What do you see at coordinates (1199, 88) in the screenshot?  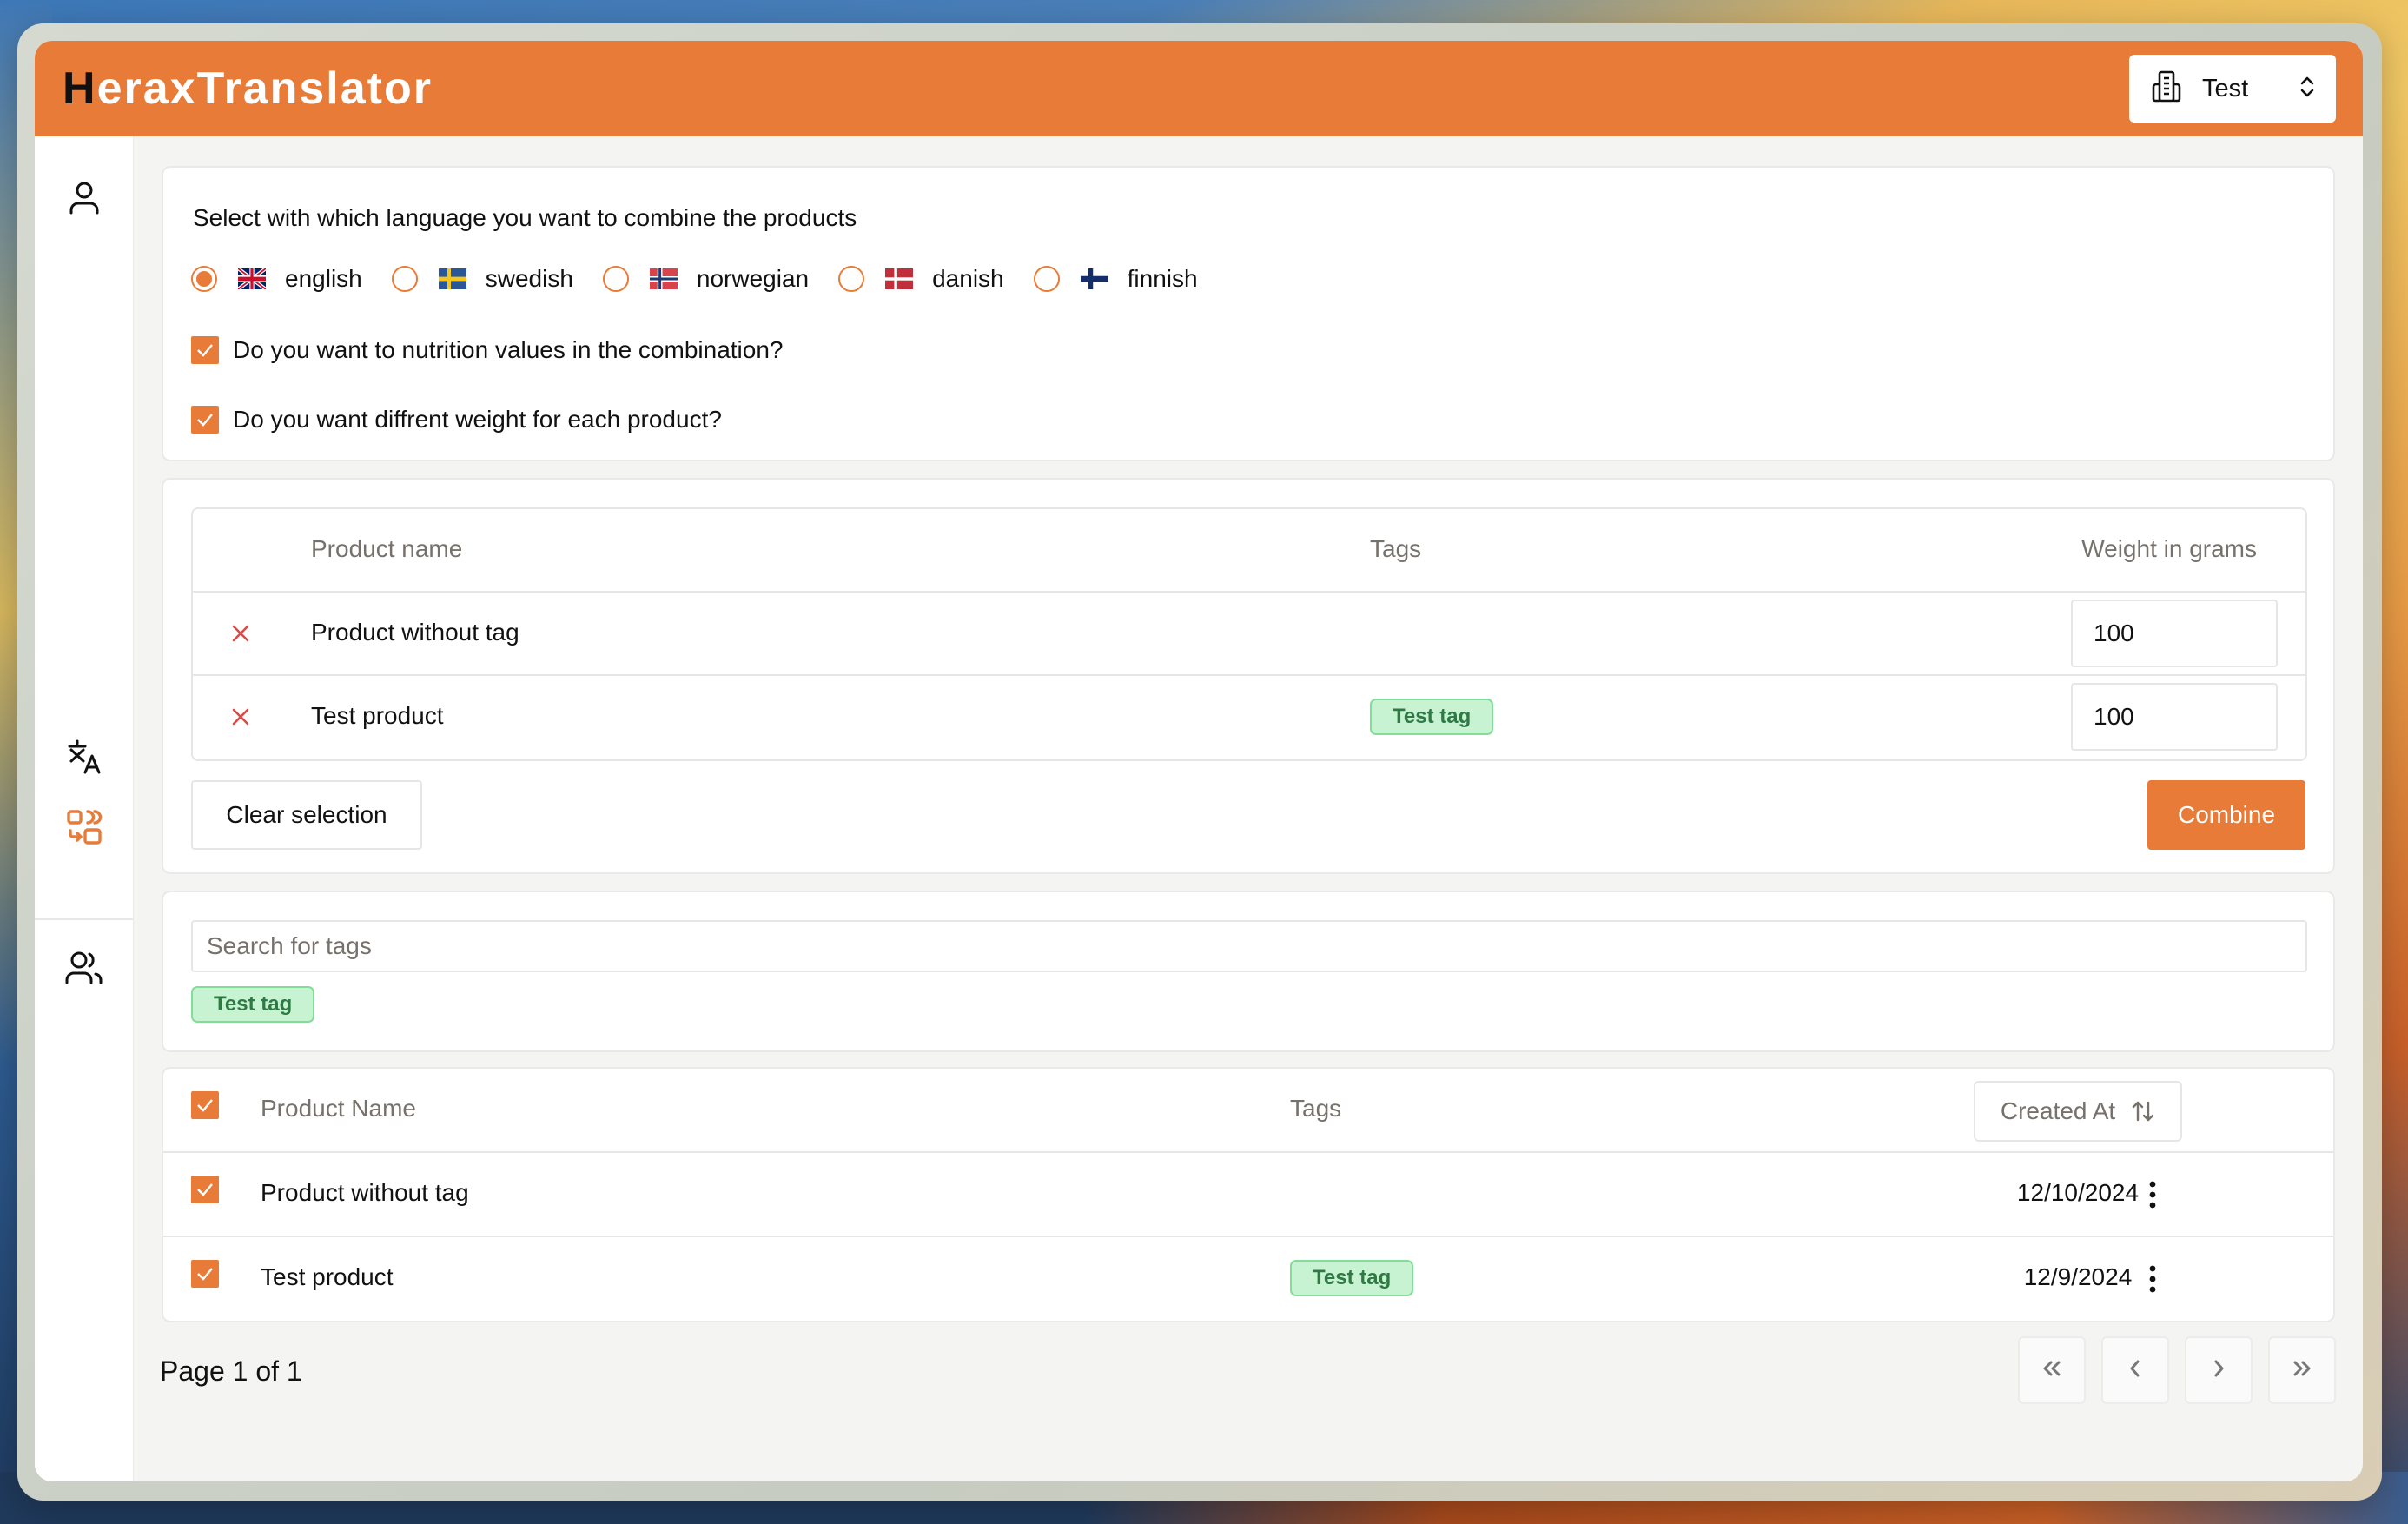 I see `app-header: HeraxTranslator Test` at bounding box center [1199, 88].